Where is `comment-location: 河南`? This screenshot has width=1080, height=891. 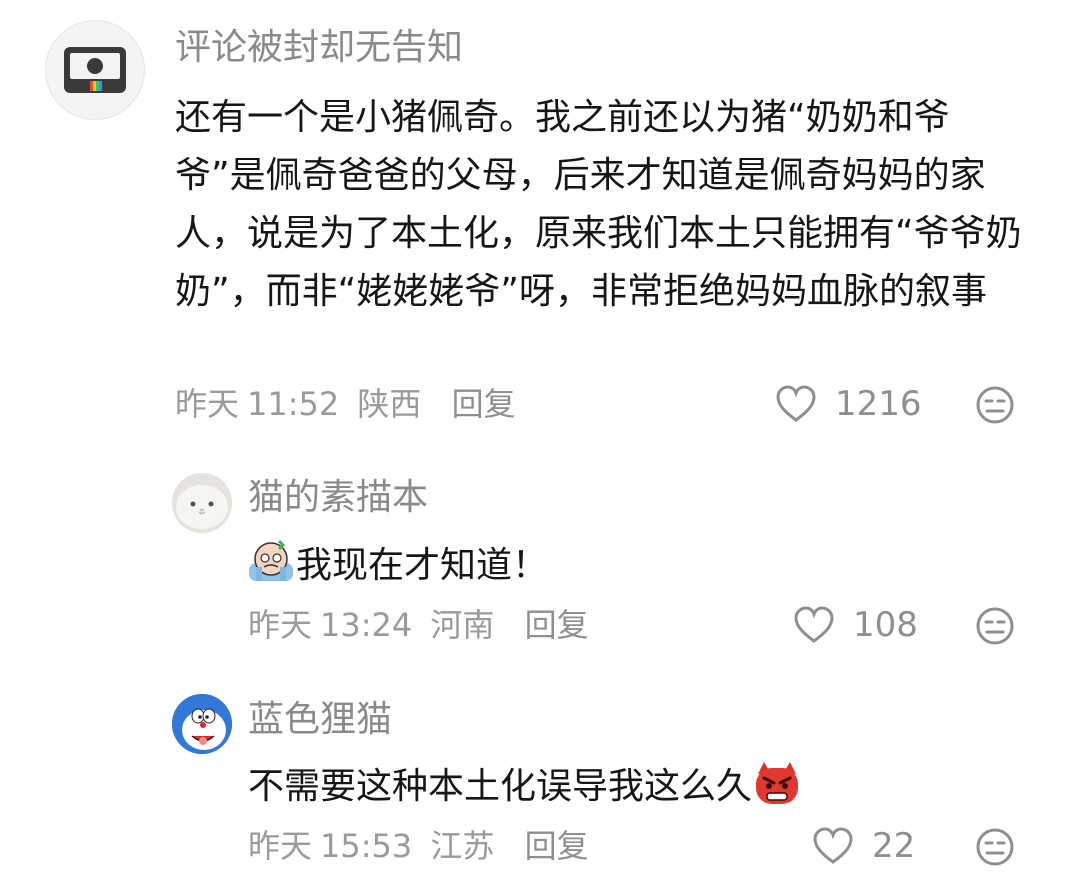
comment-location: 河南 is located at coordinates (462, 625).